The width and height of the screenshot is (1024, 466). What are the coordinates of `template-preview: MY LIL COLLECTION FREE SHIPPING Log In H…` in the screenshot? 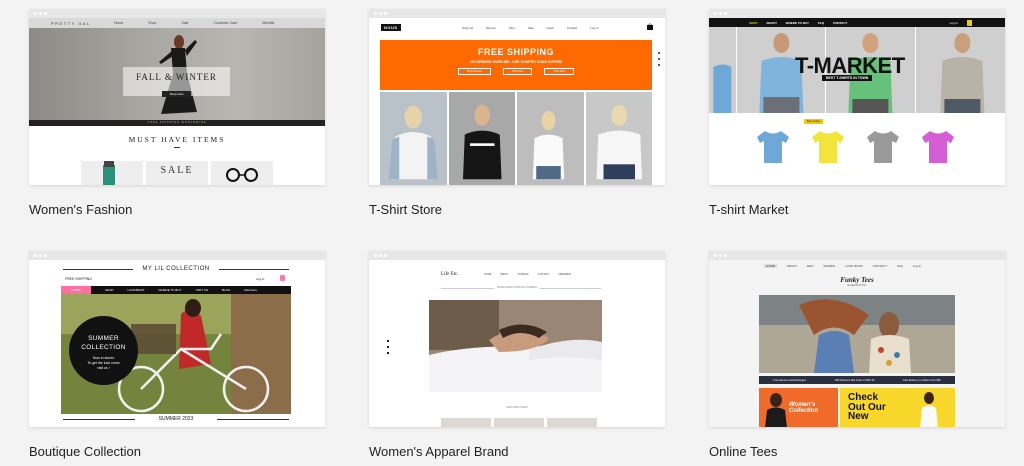 It's located at (177, 343).